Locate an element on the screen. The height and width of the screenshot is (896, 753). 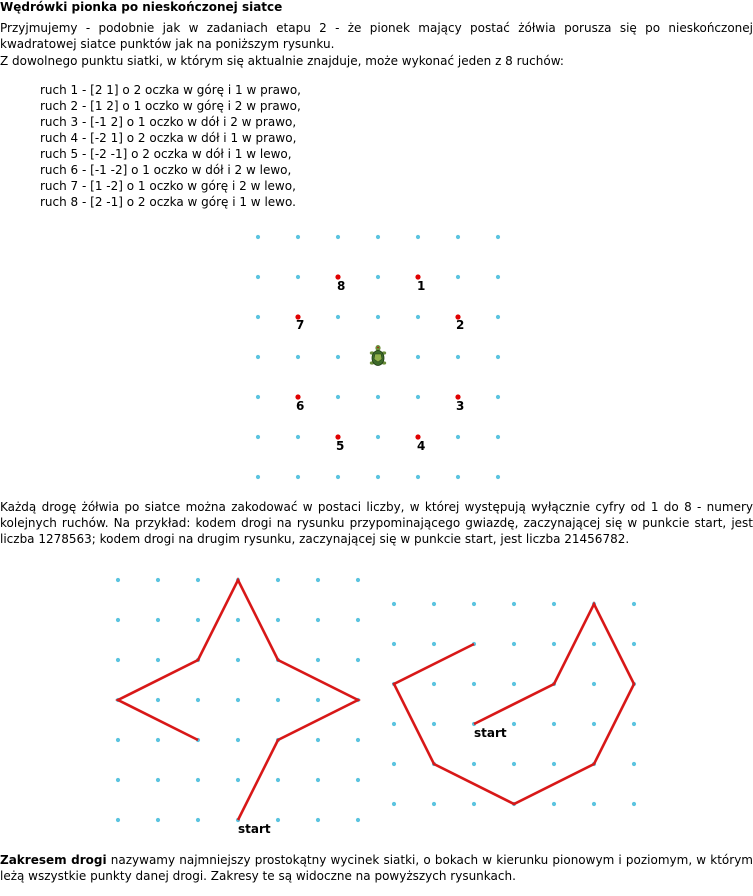
start-label-star: start is located at coordinates (254, 829).